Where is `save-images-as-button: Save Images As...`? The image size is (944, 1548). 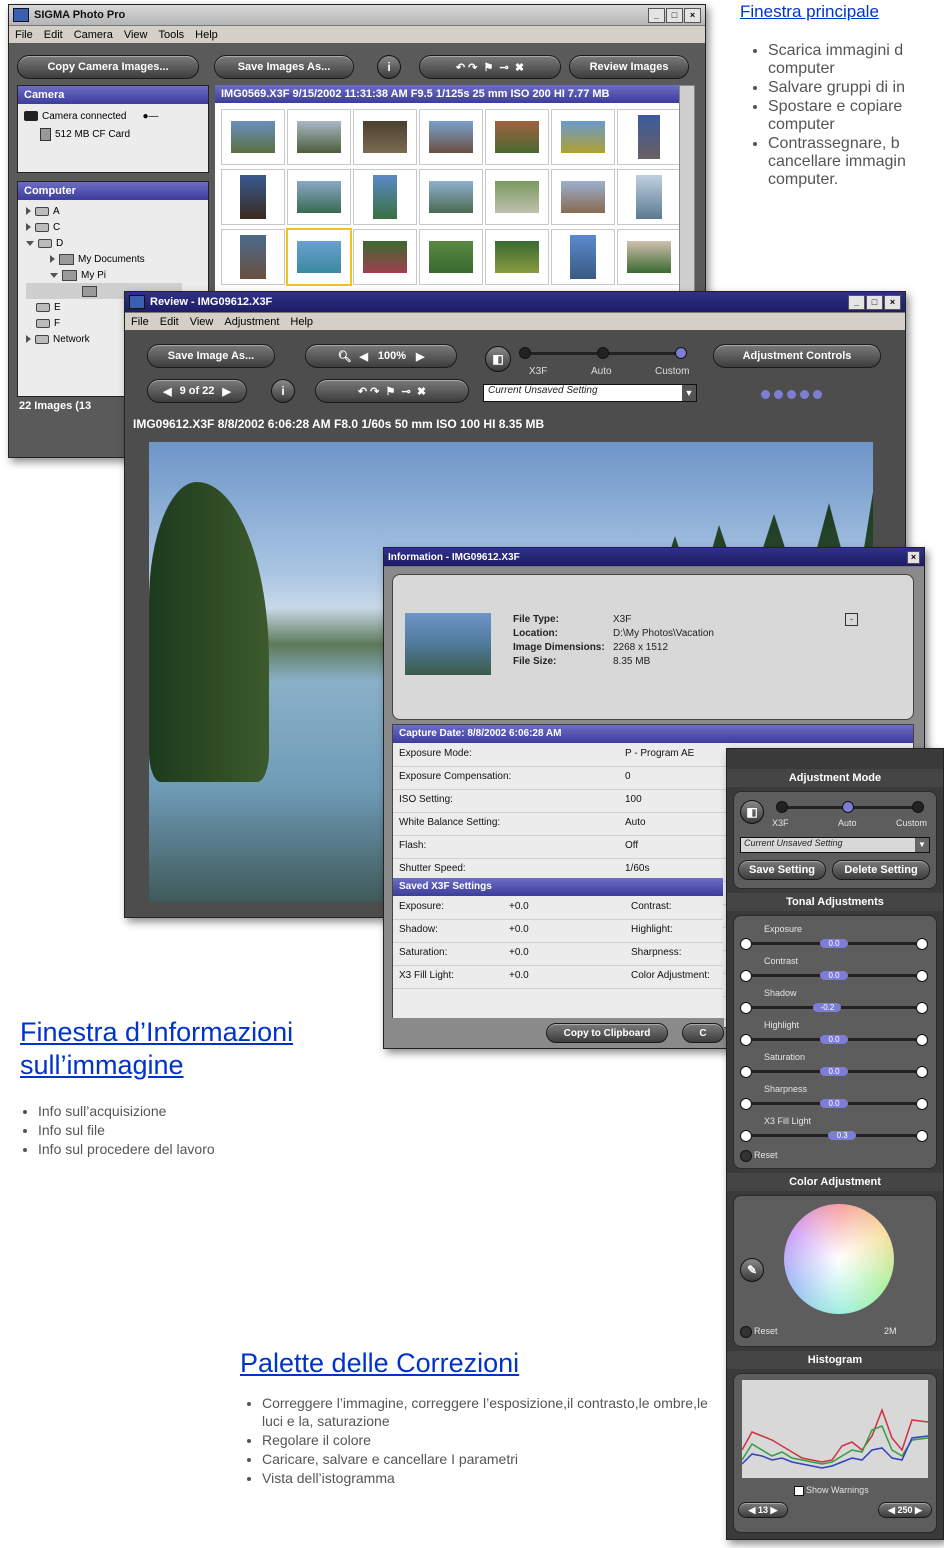 save-images-as-button: Save Images As... is located at coordinates (284, 67).